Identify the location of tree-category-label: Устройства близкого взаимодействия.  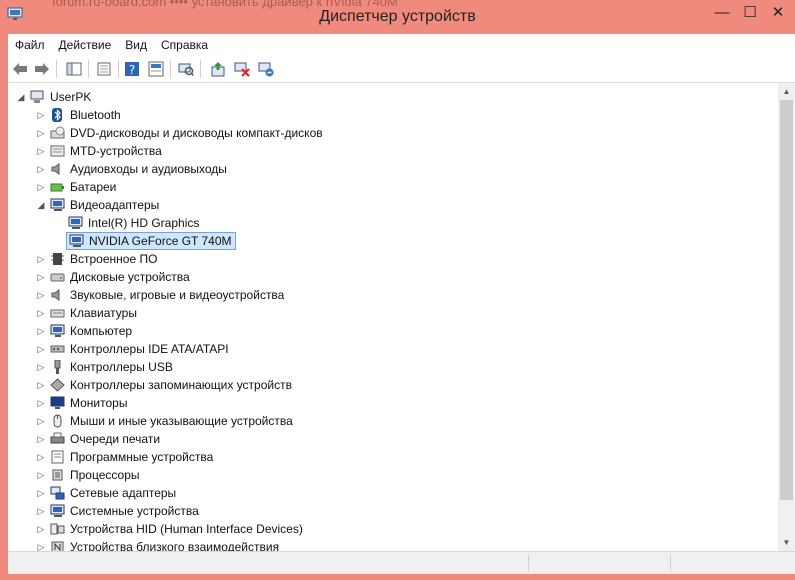
(175, 545).